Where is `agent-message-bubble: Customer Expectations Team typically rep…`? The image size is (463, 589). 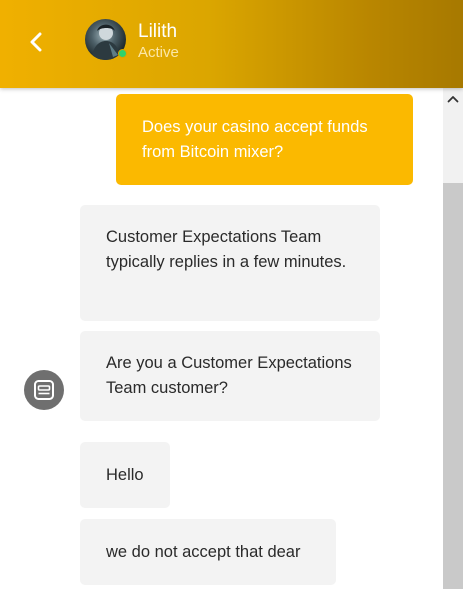
agent-message-bubble: Customer Expectations Team typically rep… is located at coordinates (230, 263).